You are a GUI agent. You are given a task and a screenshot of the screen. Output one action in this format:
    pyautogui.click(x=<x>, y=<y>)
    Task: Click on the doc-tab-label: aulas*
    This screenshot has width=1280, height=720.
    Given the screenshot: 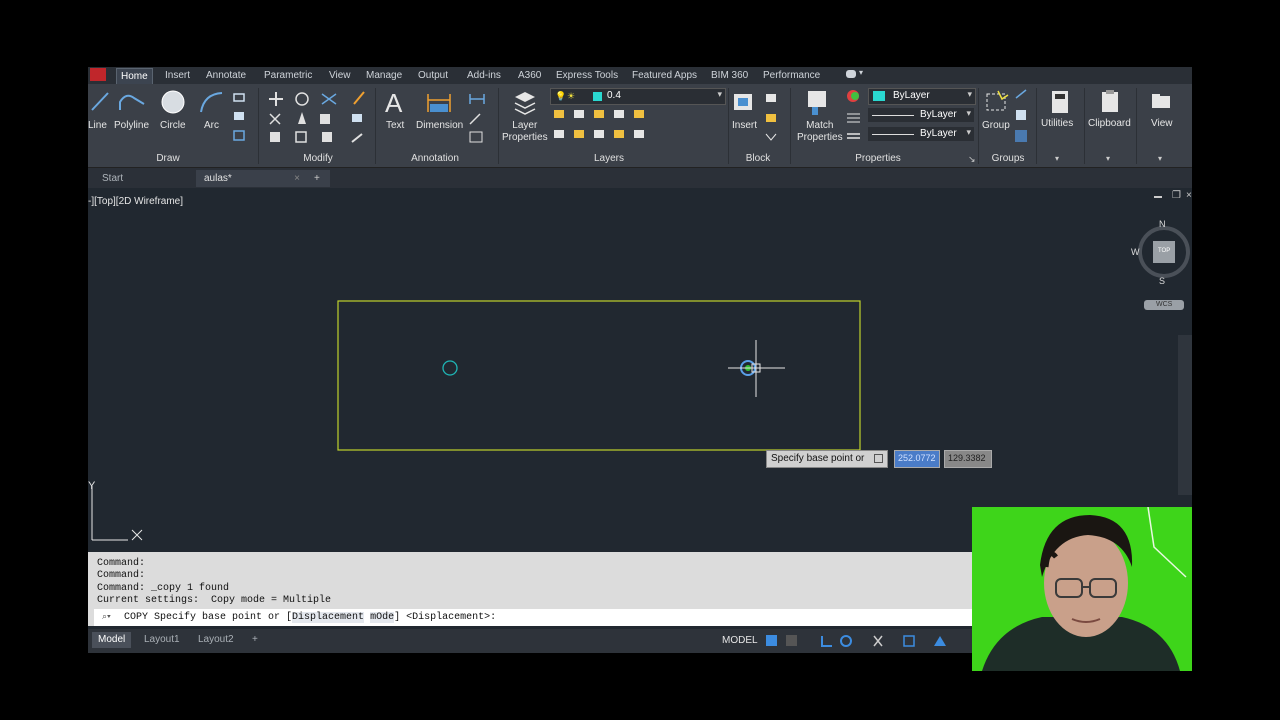 What is the action you would take?
    pyautogui.click(x=218, y=178)
    